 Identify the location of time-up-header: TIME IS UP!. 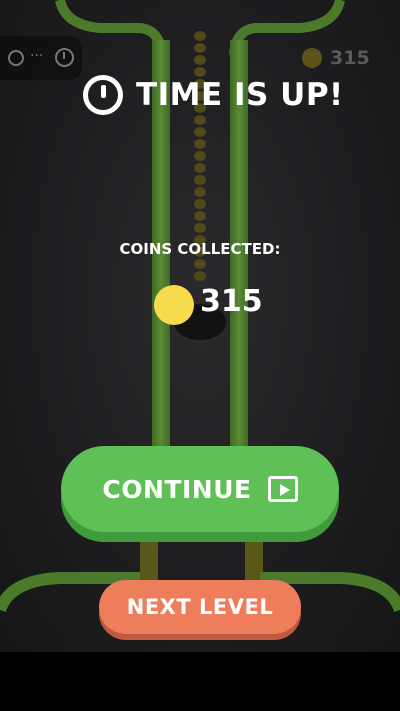
(213, 95).